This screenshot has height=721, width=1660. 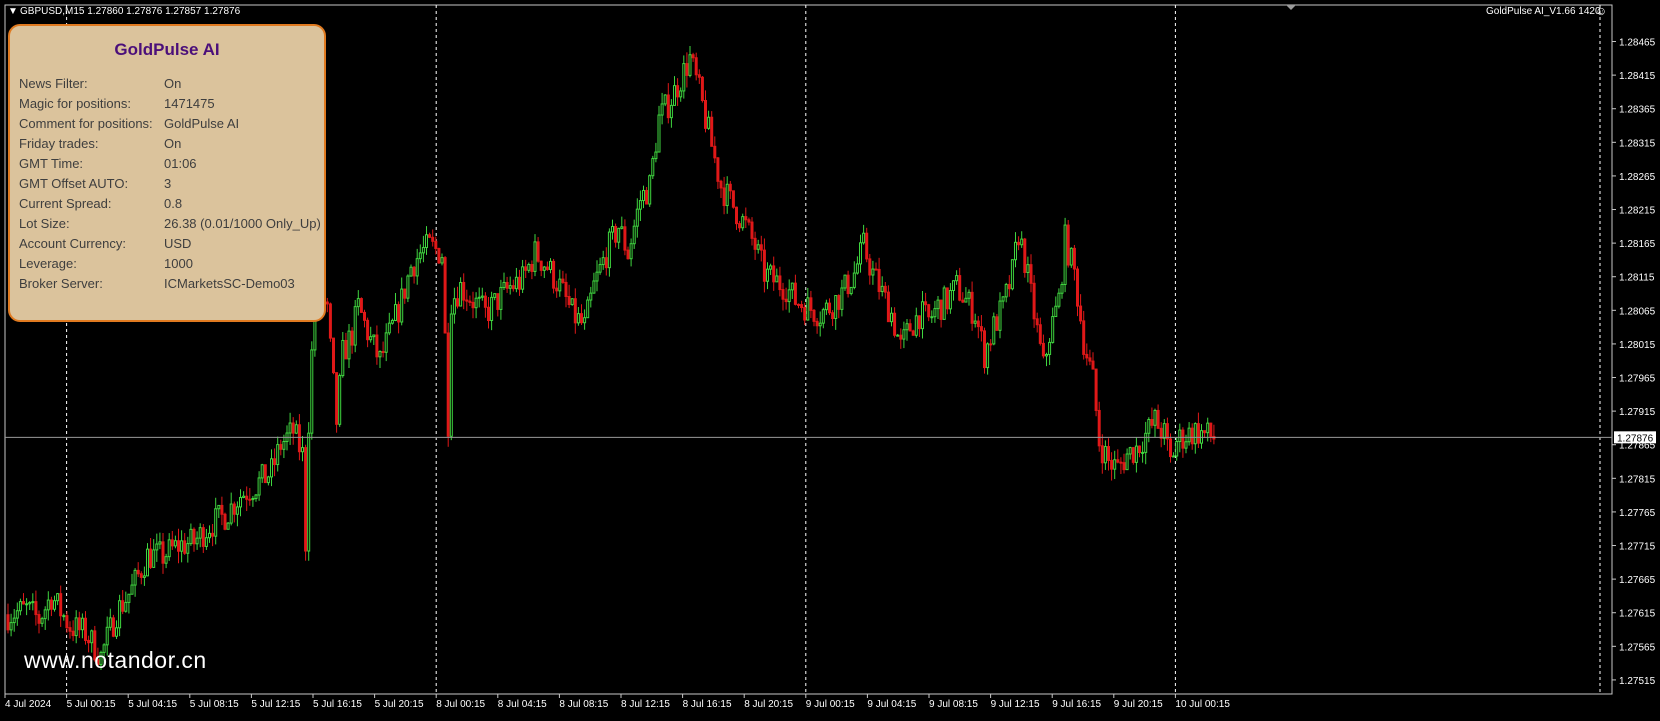 What do you see at coordinates (1635, 438) in the screenshot?
I see `current-price-label: 1.27876` at bounding box center [1635, 438].